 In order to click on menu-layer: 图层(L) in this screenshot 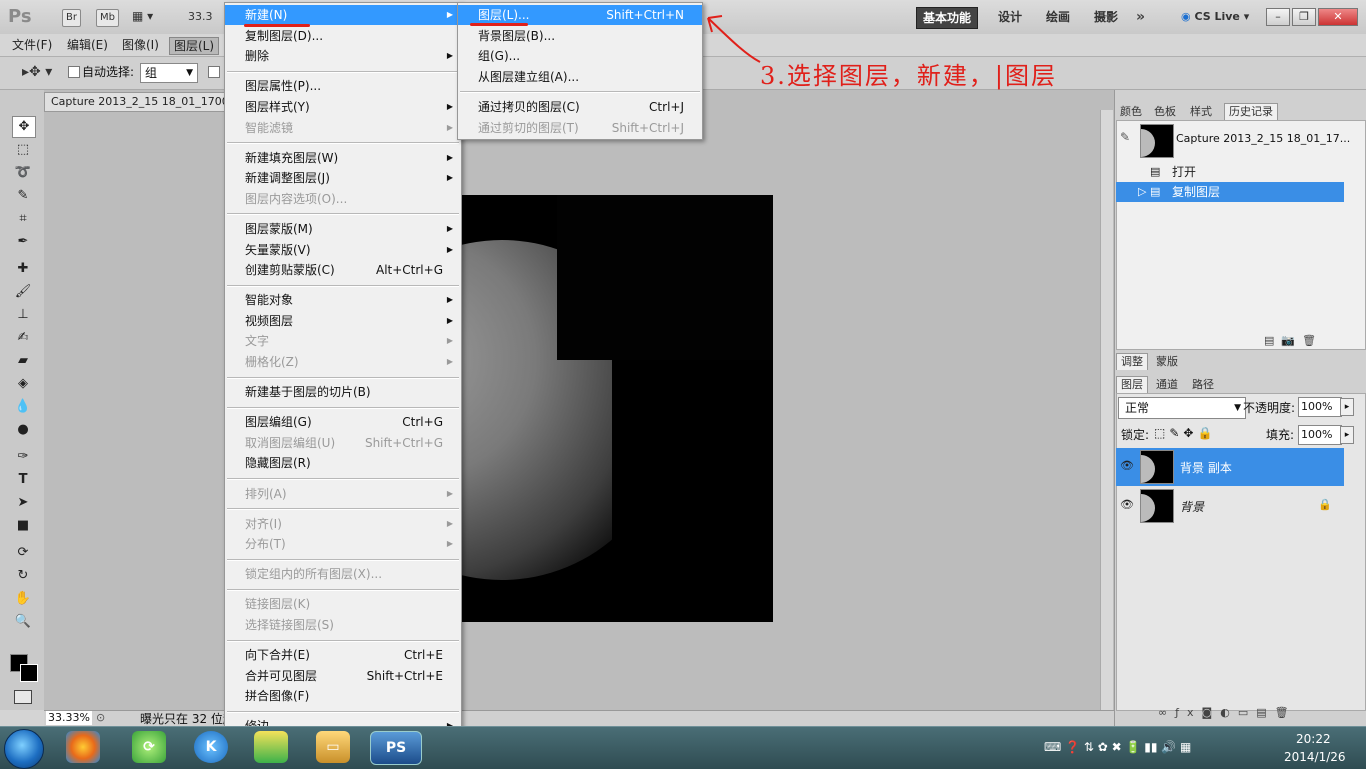, I will do `click(194, 46)`.